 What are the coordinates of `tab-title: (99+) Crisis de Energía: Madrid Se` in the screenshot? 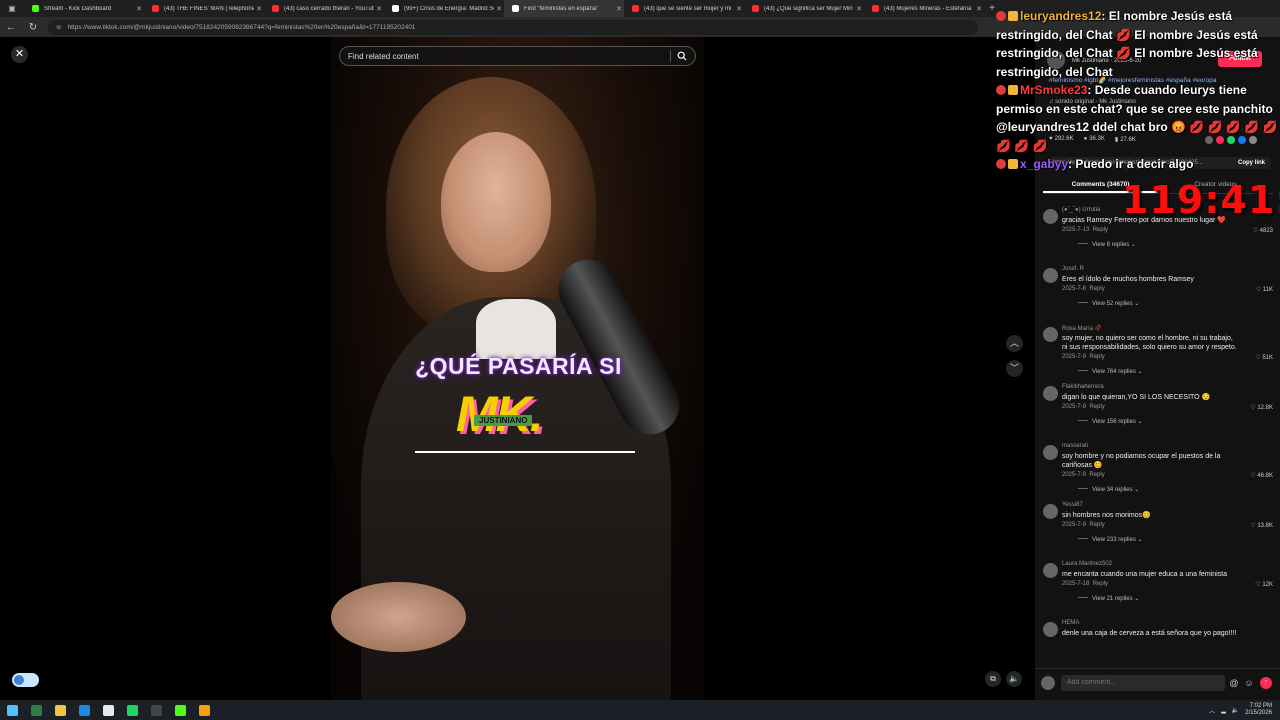 It's located at (449, 8).